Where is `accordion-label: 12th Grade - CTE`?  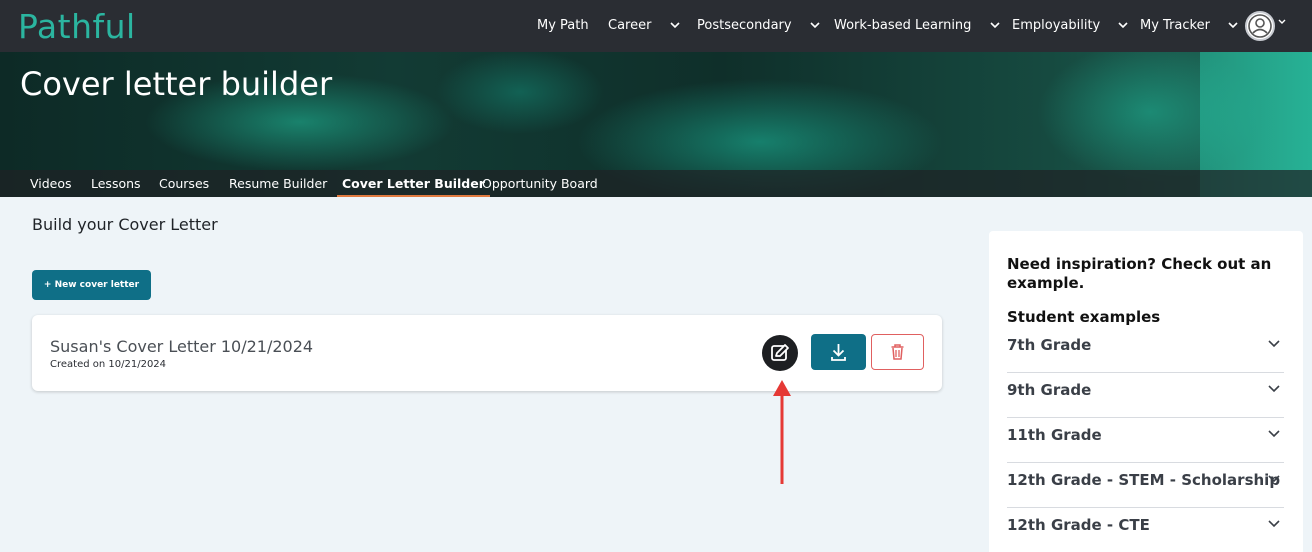
accordion-label: 12th Grade - CTE is located at coordinates (1078, 525).